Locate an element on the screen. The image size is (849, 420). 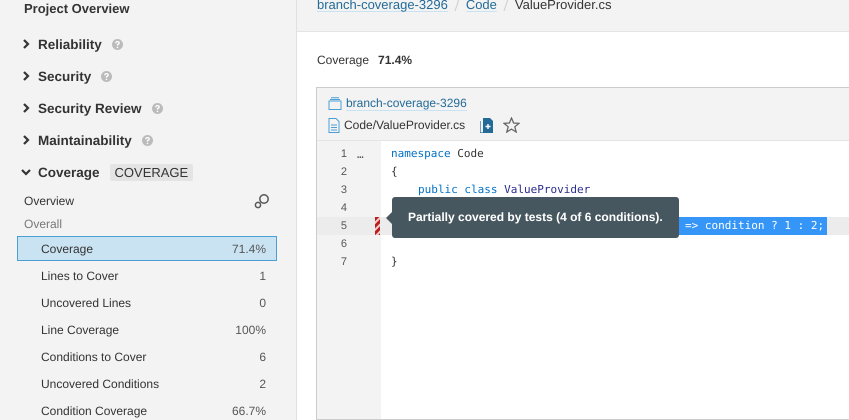
metric-item: Line Coverage 100% is located at coordinates (147, 329).